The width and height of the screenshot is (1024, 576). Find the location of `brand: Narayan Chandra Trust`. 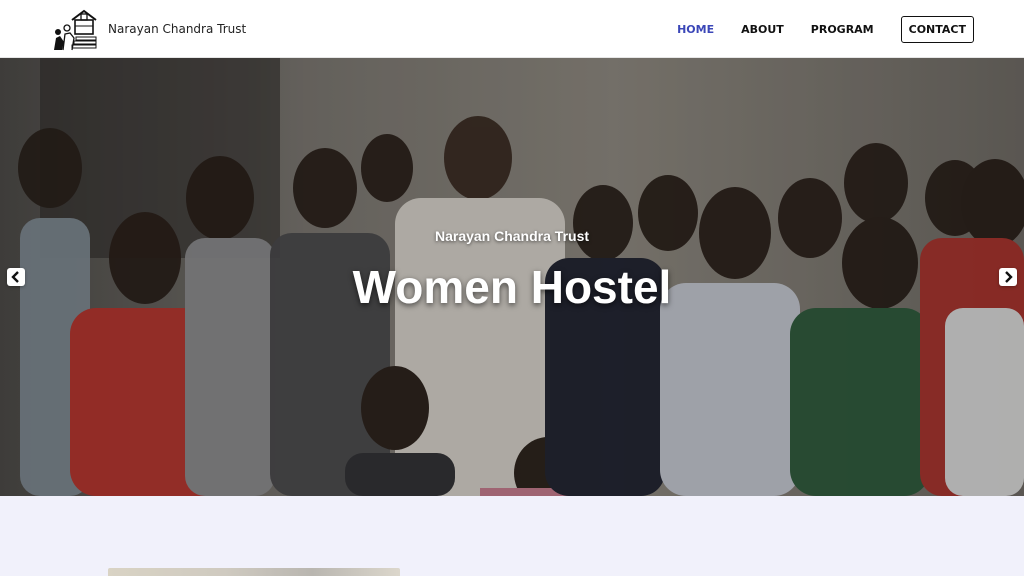

brand: Narayan Chandra Trust is located at coordinates (148, 29).